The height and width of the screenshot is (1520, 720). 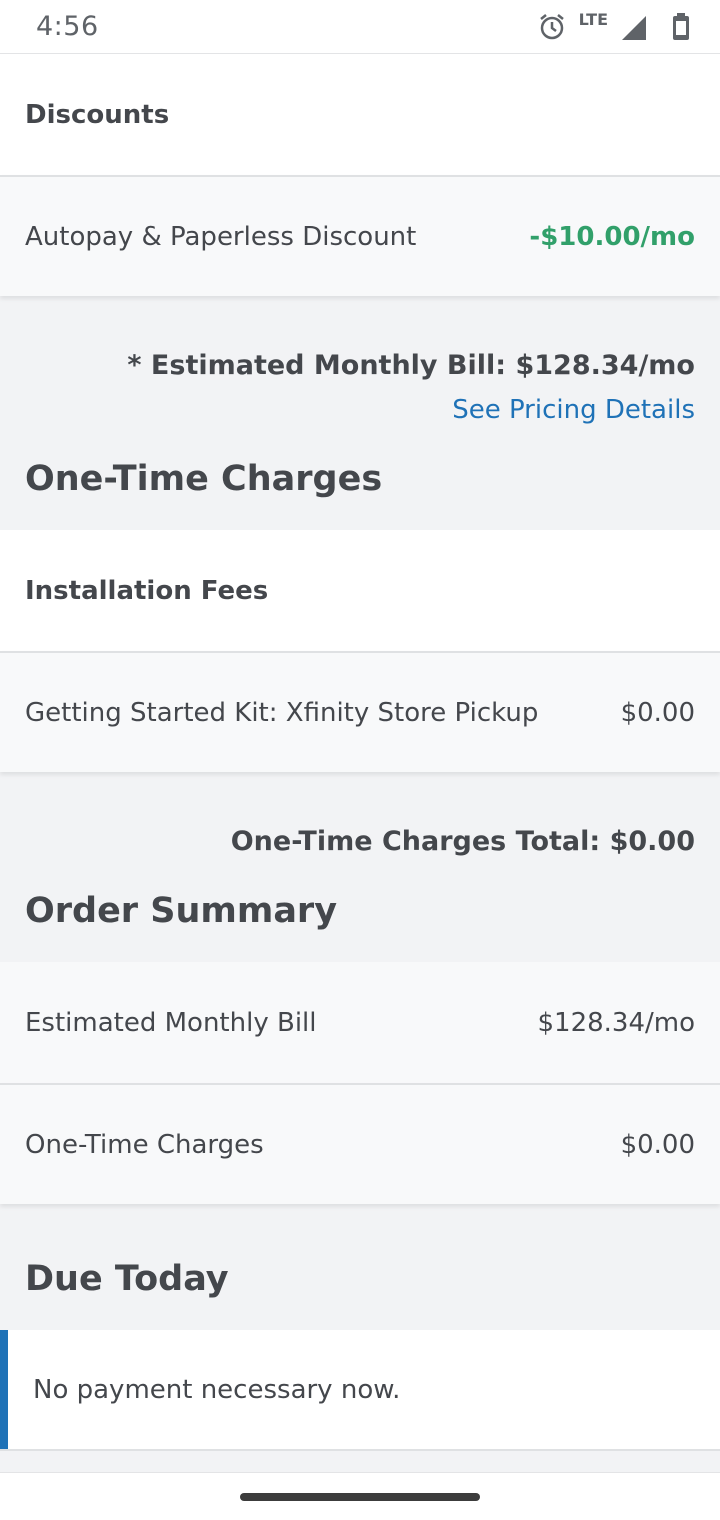 I want to click on network-type-label: LTE, so click(x=593, y=19).